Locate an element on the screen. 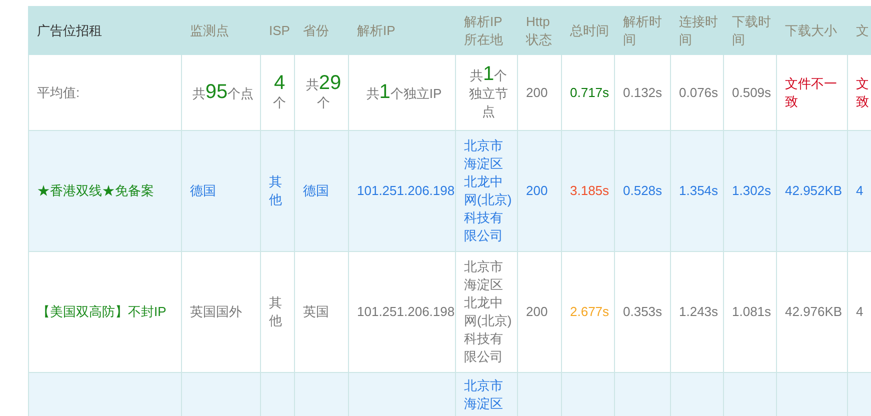 This screenshot has width=871, height=416. column-header: 连接时间 is located at coordinates (697, 30).